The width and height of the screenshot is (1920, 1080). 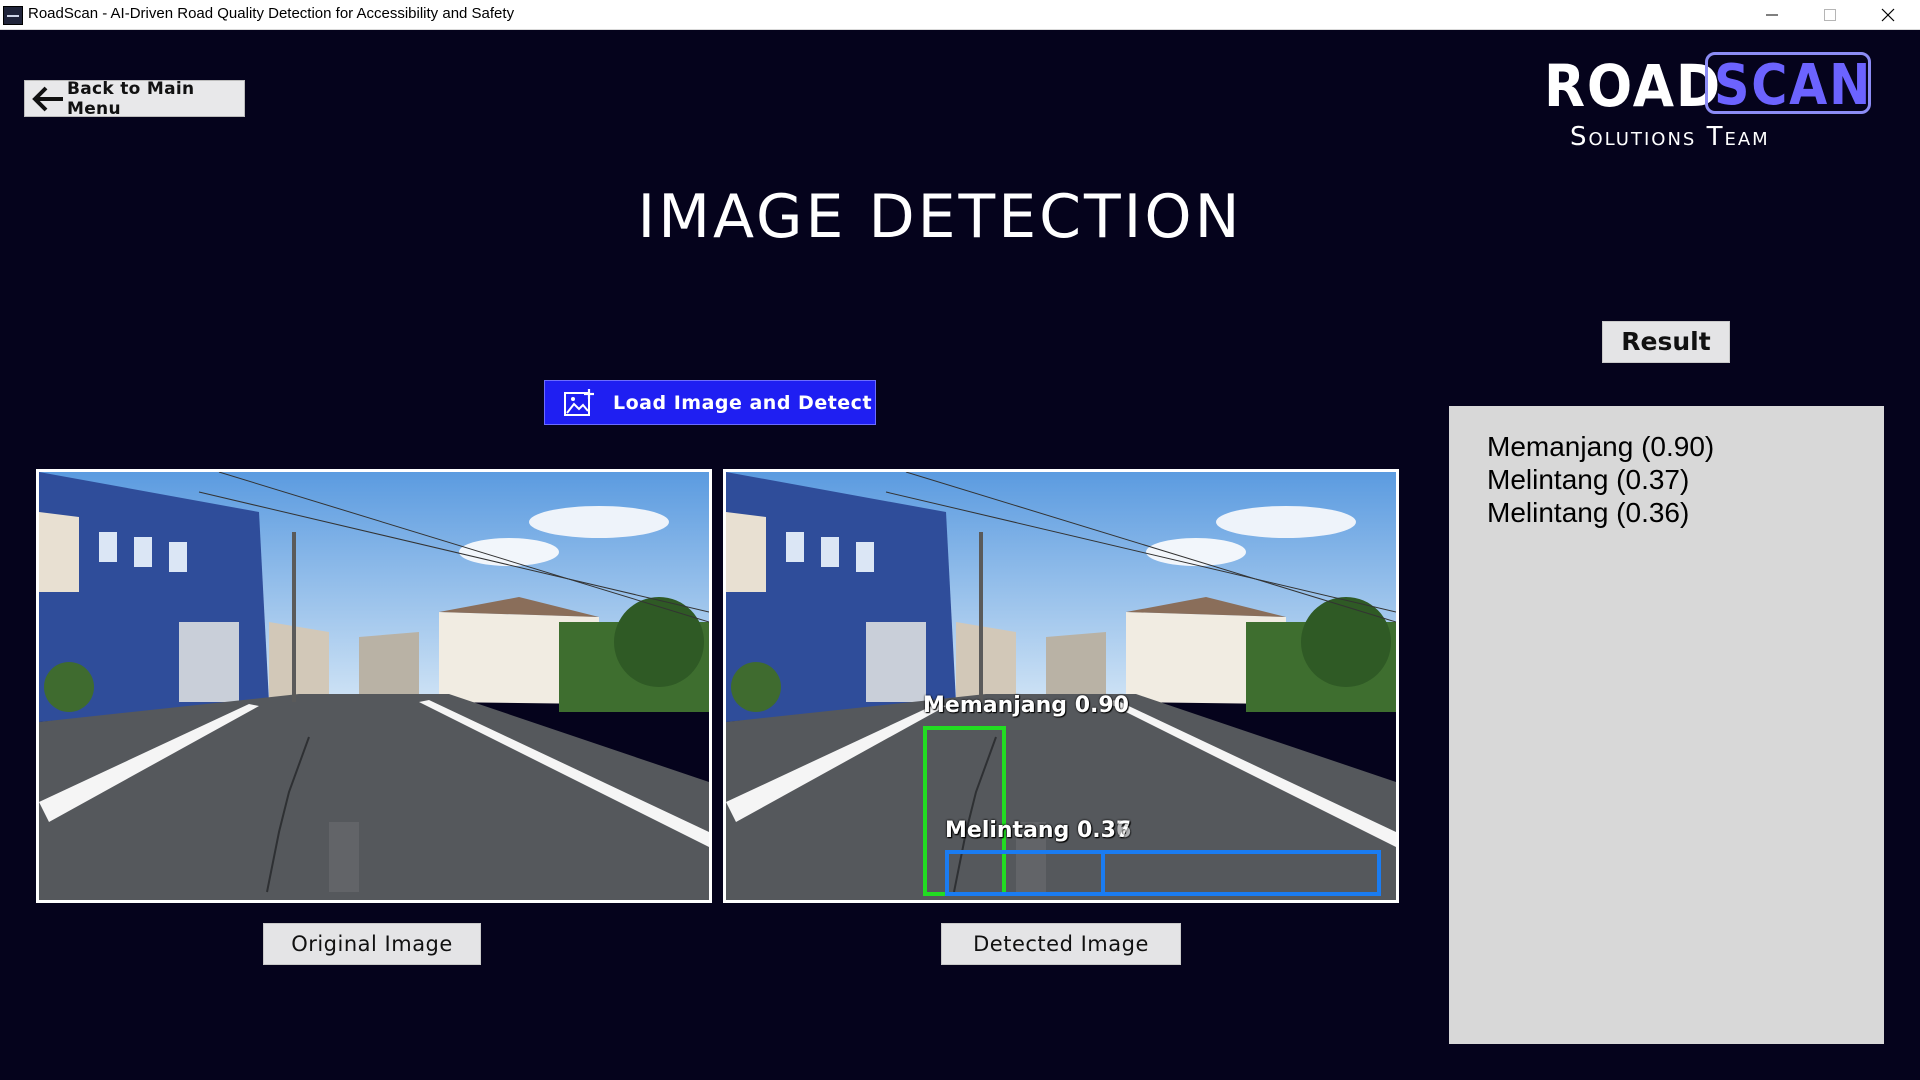 I want to click on back-to-main-menu-button: Back to Main Menu, so click(x=134, y=98).